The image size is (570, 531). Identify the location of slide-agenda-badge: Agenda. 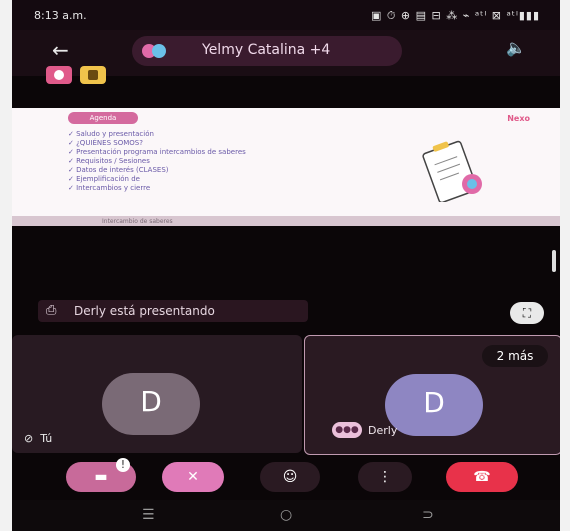
(103, 118).